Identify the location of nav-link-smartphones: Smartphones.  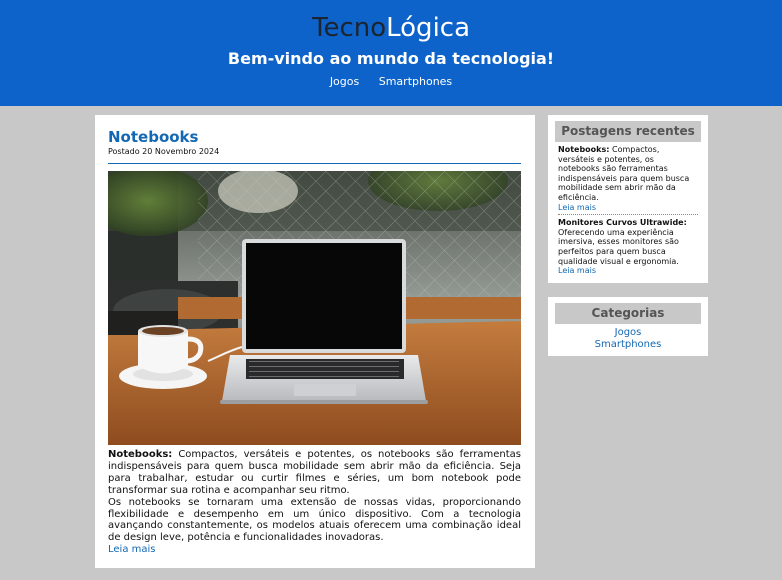
(415, 81).